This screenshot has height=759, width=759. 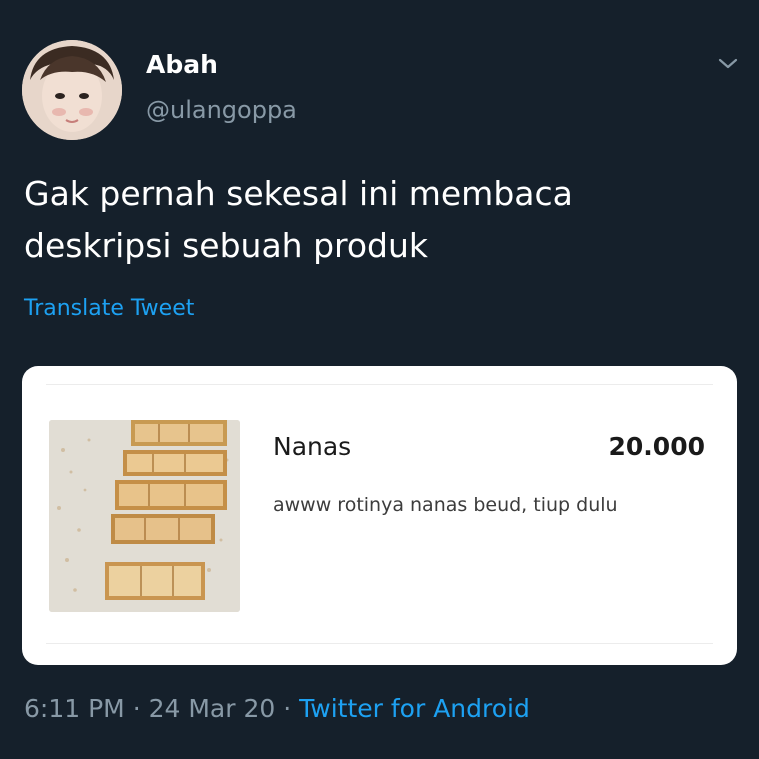 I want to click on product-price: 20.000, so click(x=656, y=446).